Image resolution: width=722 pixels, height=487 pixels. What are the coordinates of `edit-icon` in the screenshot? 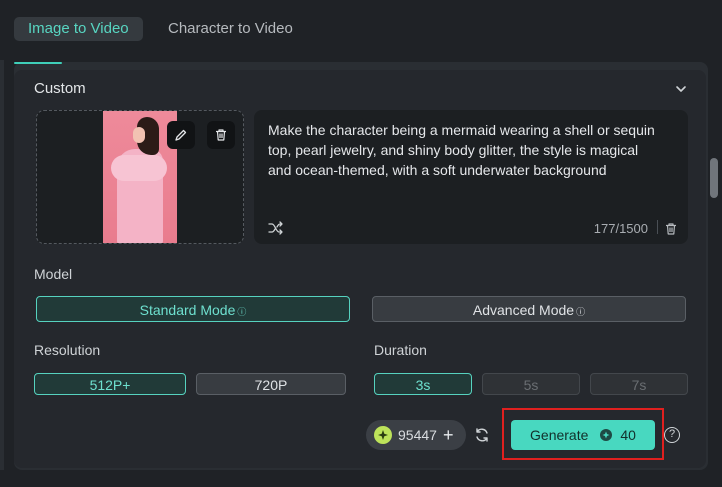 It's located at (181, 135).